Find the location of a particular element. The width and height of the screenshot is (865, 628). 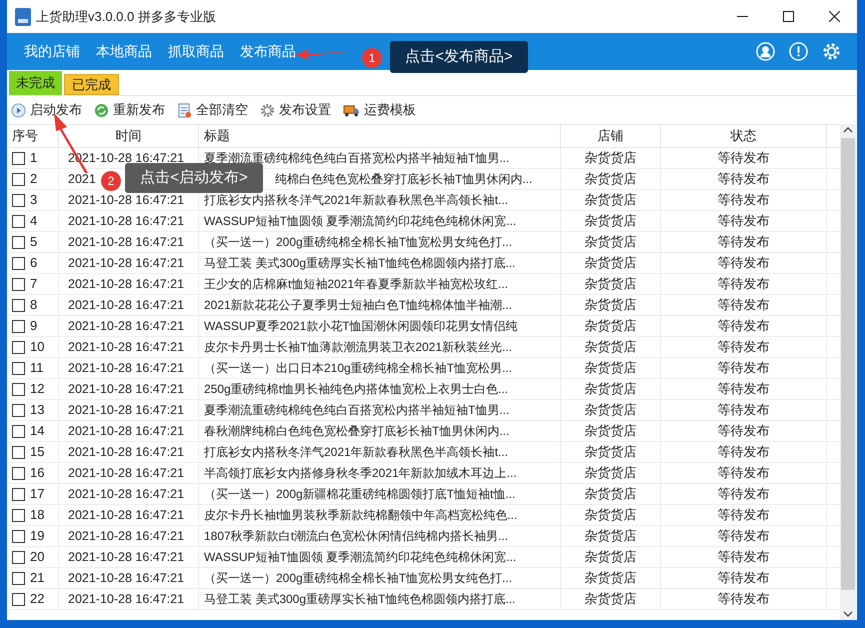

nav-item: 发布商品 is located at coordinates (268, 51).